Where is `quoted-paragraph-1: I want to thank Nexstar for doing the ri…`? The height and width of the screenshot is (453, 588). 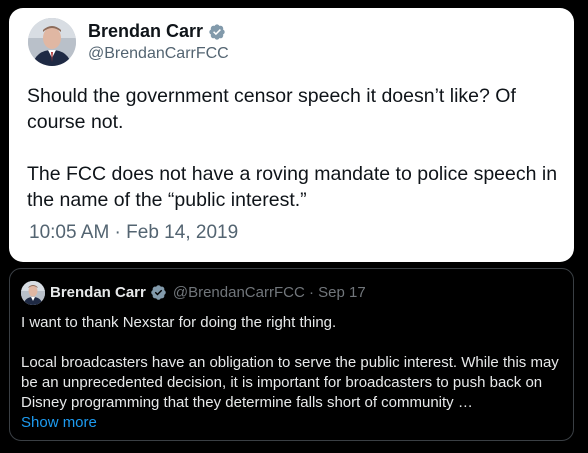 quoted-paragraph-1: I want to thank Nexstar for doing the ri… is located at coordinates (179, 322).